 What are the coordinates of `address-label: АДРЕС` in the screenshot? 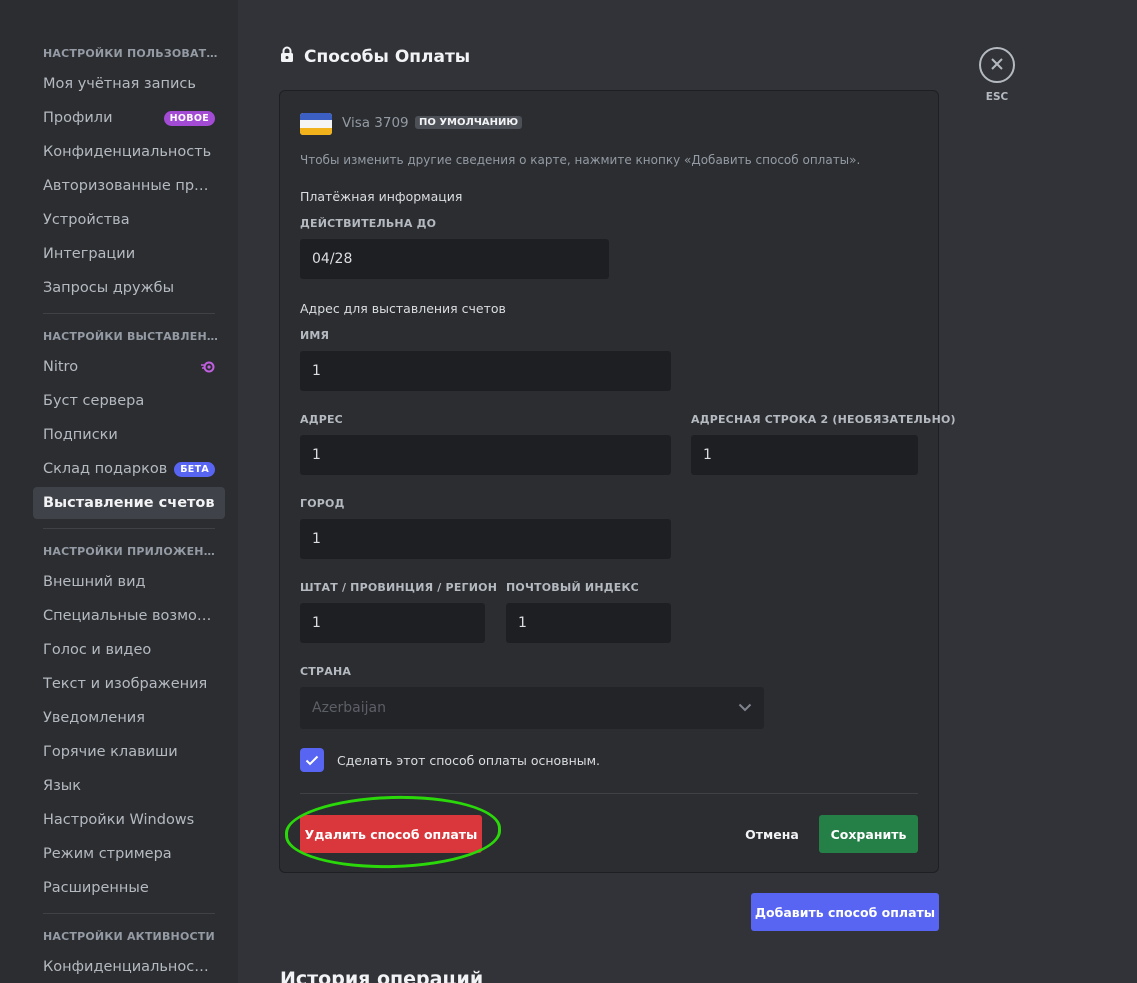 It's located at (321, 419).